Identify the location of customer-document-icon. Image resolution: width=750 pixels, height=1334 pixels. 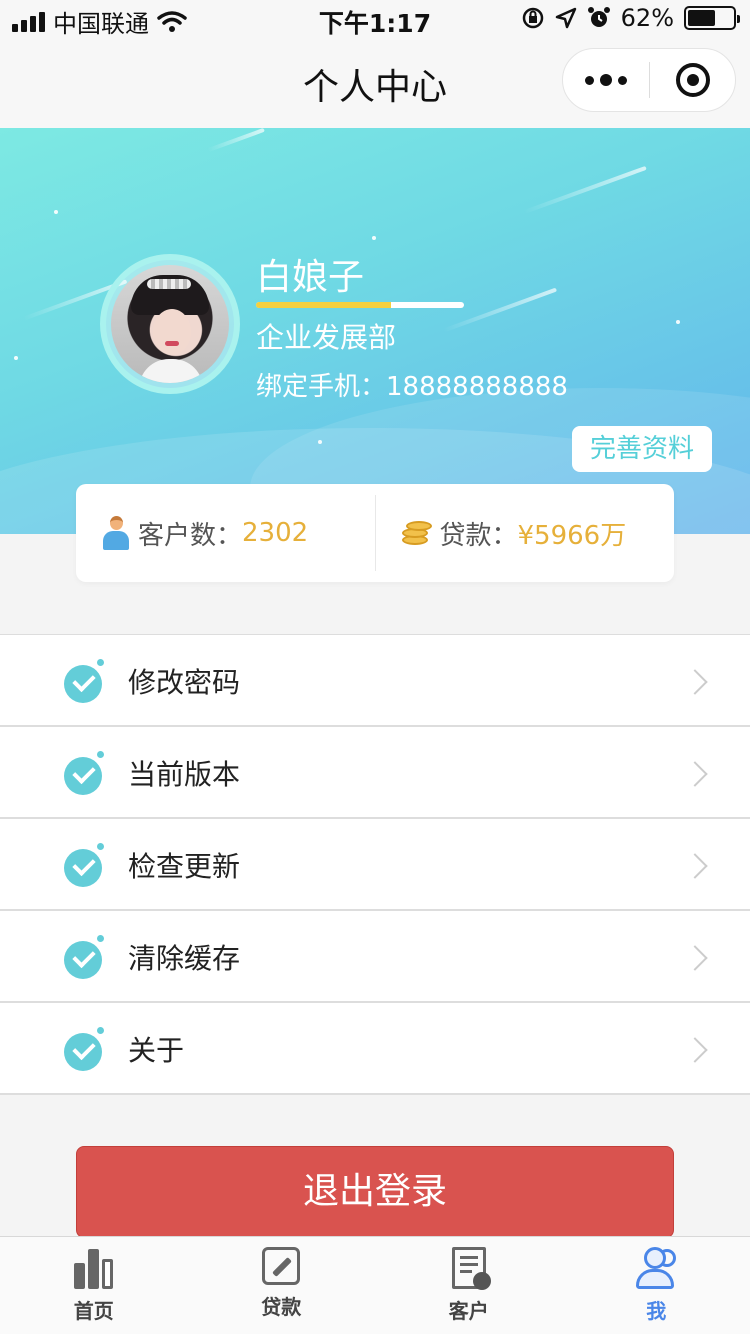
(471, 1268).